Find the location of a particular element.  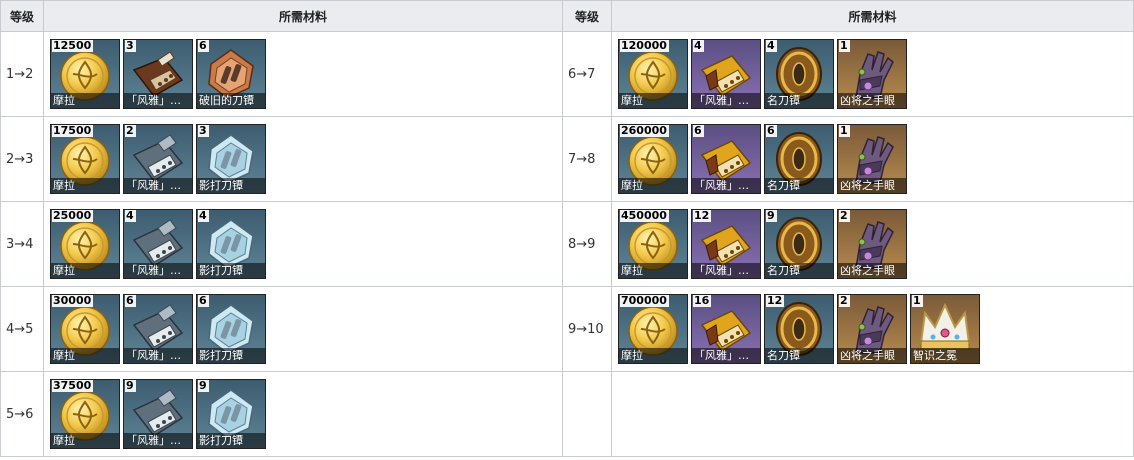

material-item: 6 名刀镡 is located at coordinates (799, 159).